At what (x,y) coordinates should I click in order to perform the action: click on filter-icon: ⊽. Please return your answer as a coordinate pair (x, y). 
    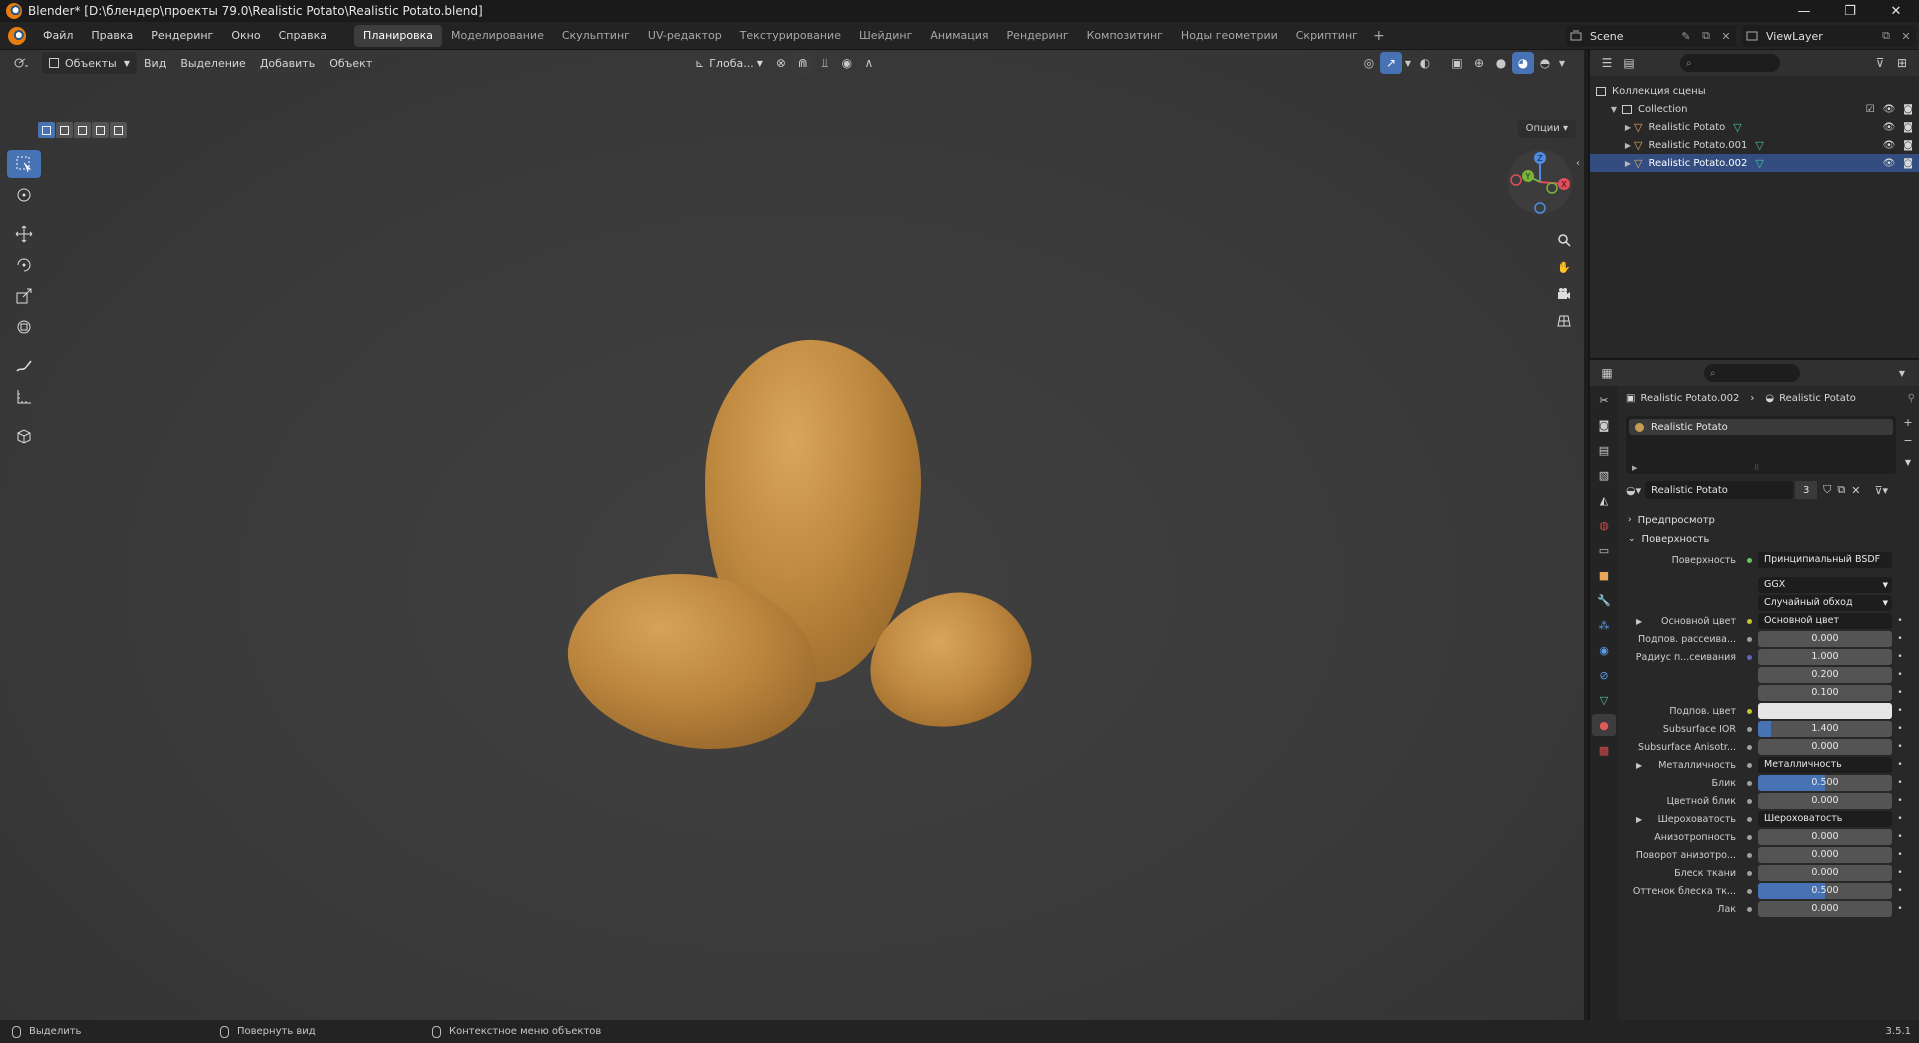
    Looking at the image, I should click on (1880, 63).